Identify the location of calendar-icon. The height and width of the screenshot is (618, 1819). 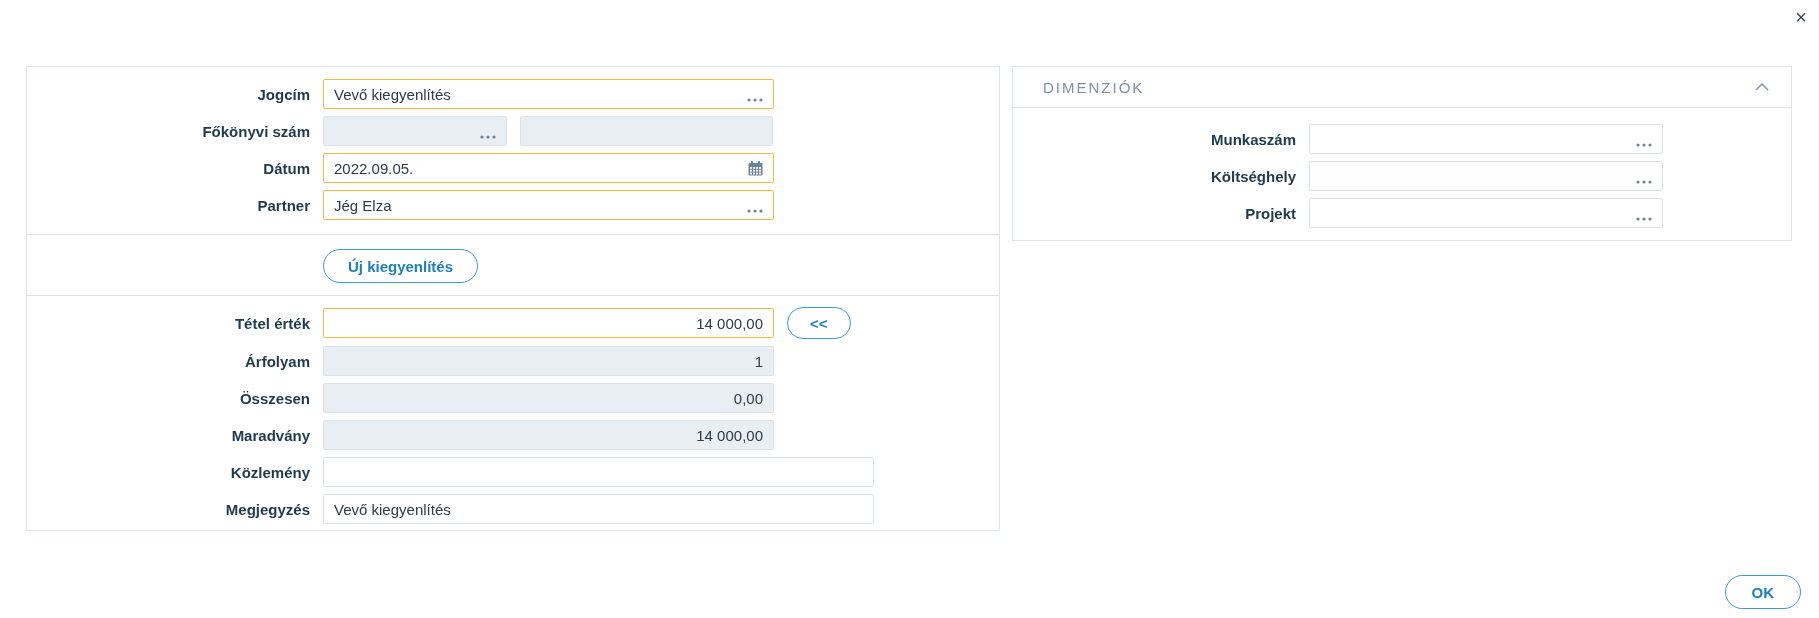
(755, 168).